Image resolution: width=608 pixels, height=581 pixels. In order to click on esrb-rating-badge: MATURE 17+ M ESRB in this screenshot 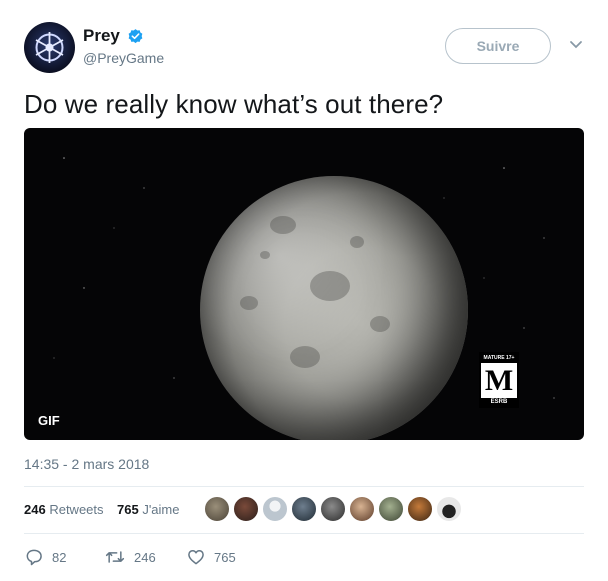, I will do `click(499, 380)`.